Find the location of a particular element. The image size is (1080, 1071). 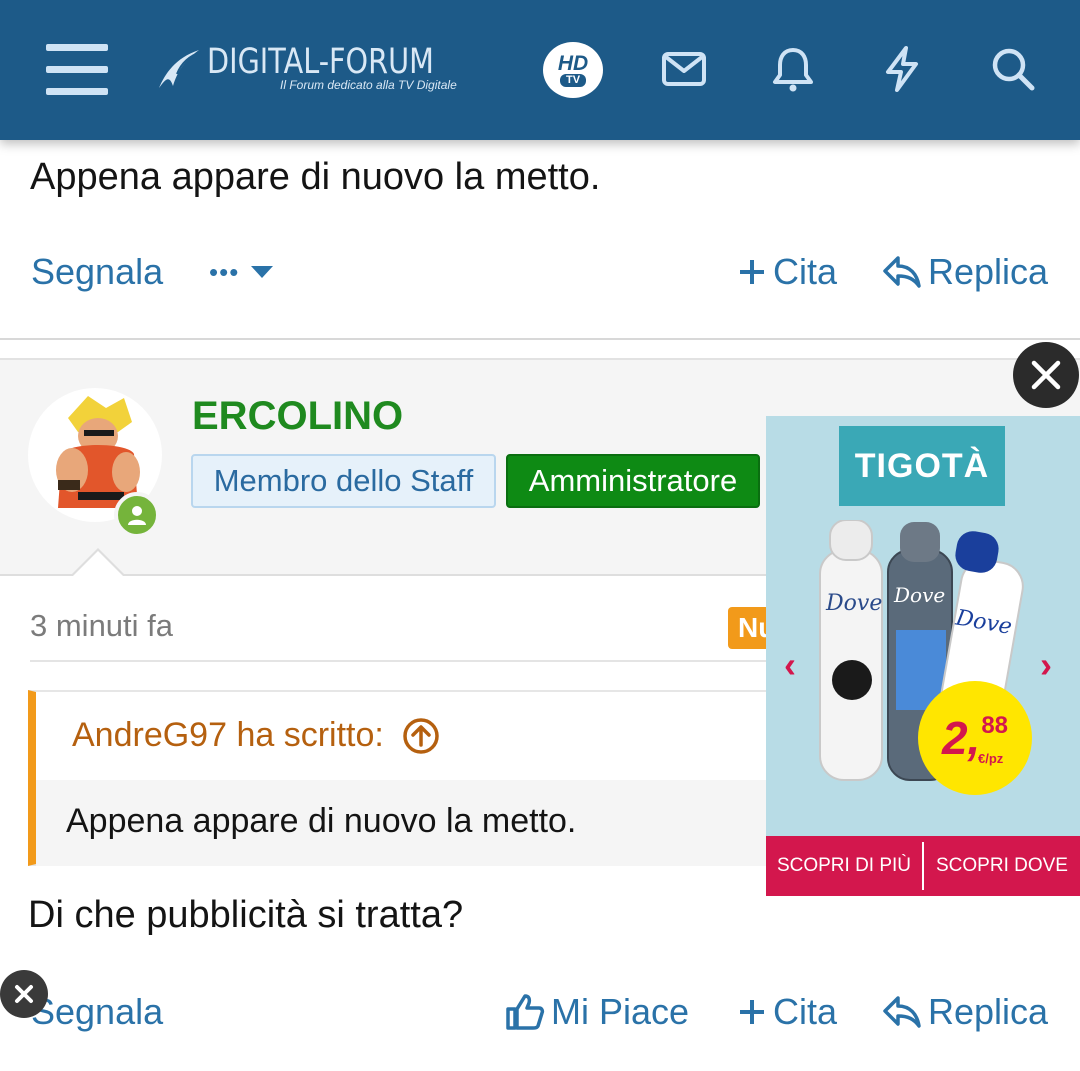

username-link: ERCOLINO is located at coordinates (297, 416).